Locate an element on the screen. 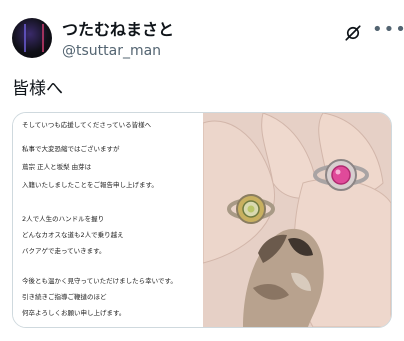 The height and width of the screenshot is (341, 404). avatar is located at coordinates (32, 38).